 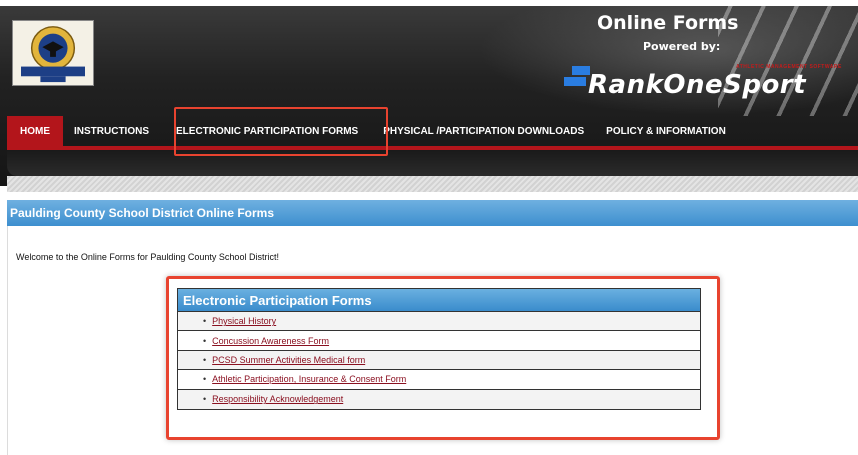 I want to click on nav-home: HOME, so click(x=35, y=131).